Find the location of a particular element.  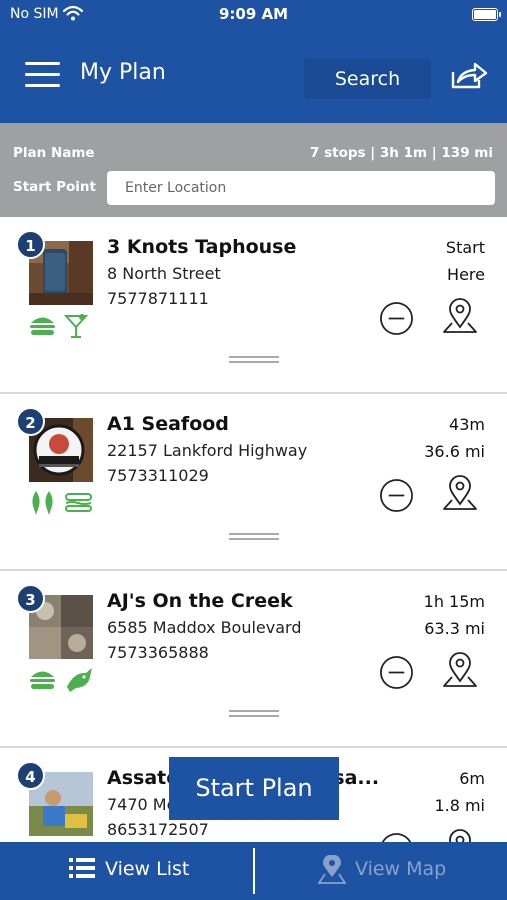

stop-address: 6585 Maddox Boulevard is located at coordinates (204, 627).